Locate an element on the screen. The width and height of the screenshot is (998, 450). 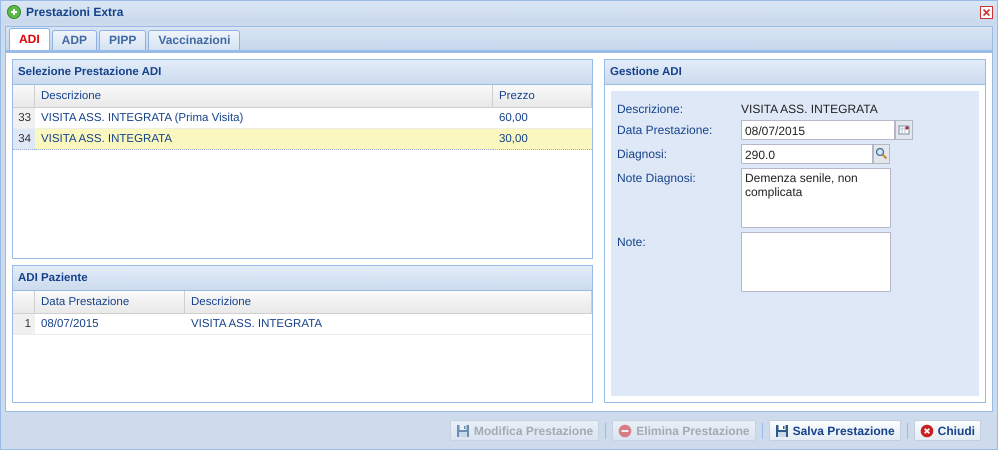
field-label: Diagnosi: is located at coordinates (642, 153).